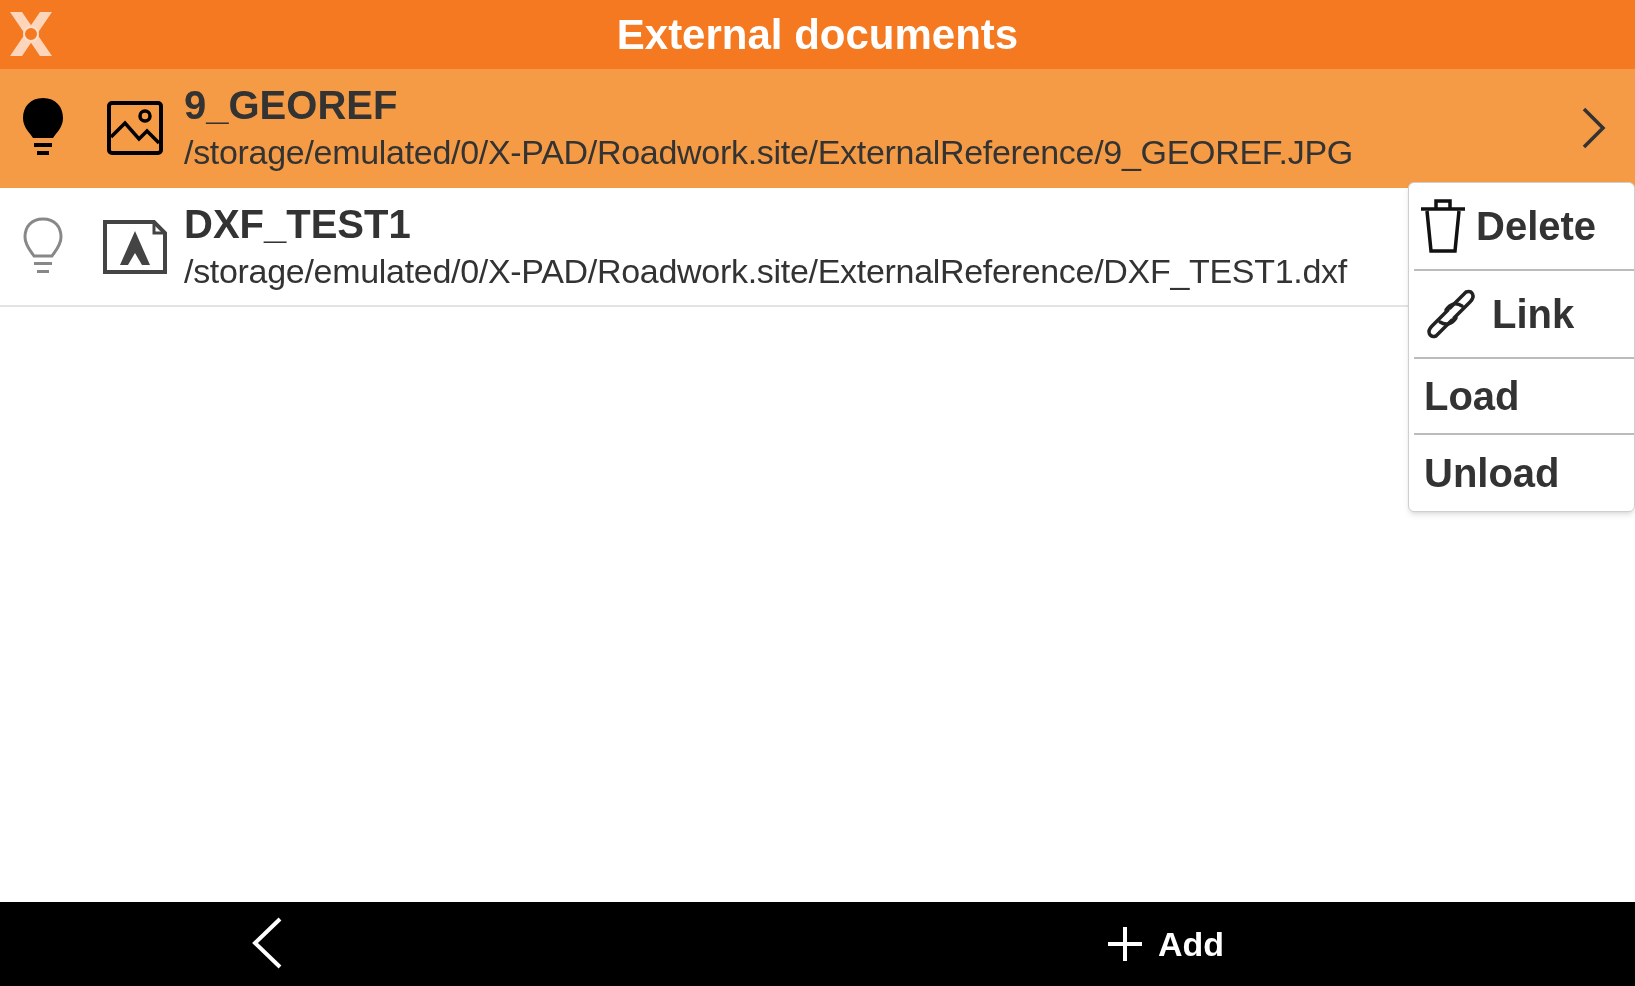  I want to click on document-name: 9_GEOREF, so click(291, 105).